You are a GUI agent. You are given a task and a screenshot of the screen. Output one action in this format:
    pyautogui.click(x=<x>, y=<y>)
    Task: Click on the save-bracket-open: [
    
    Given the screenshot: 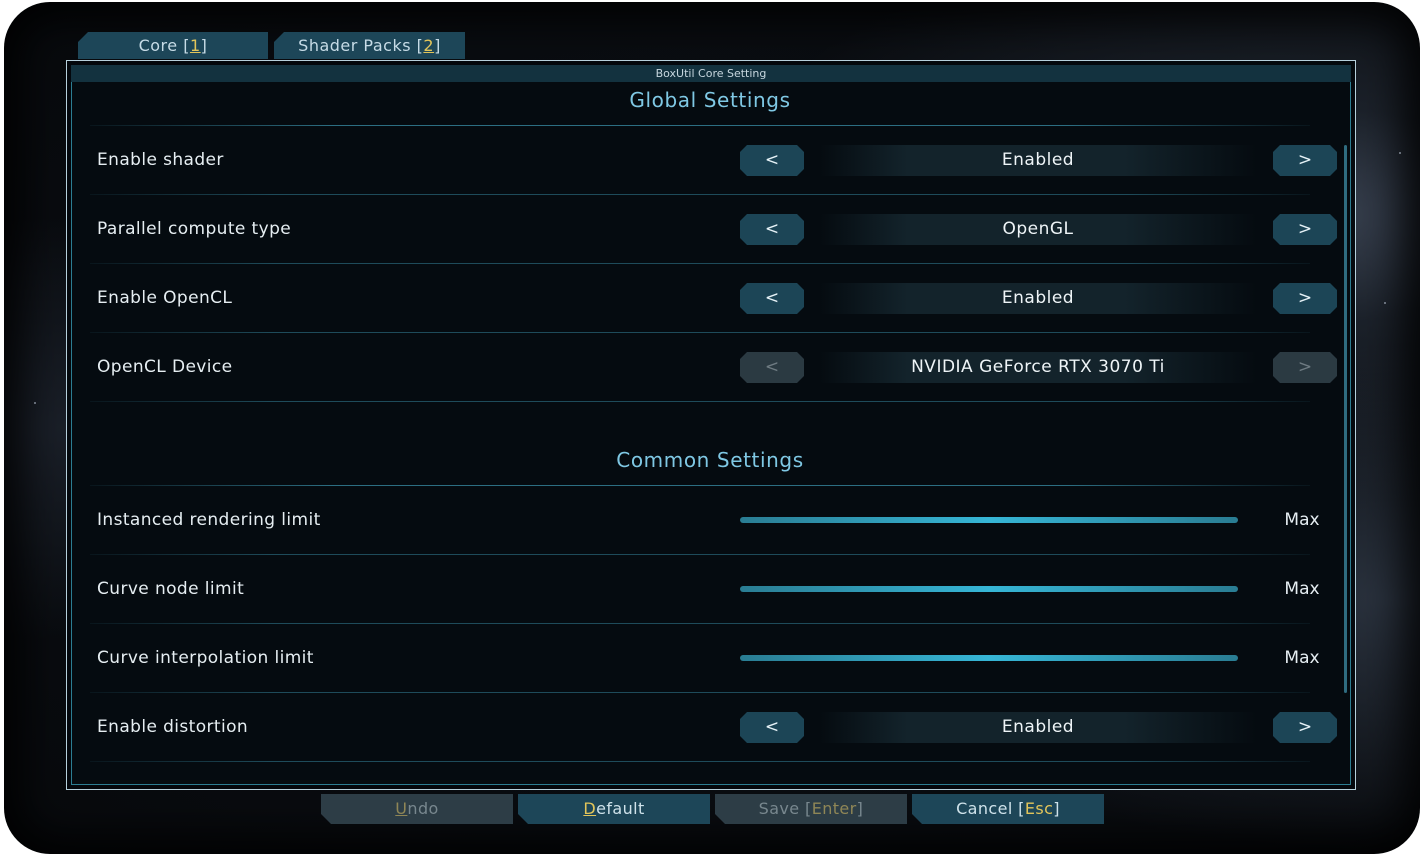 What is the action you would take?
    pyautogui.click(x=808, y=808)
    